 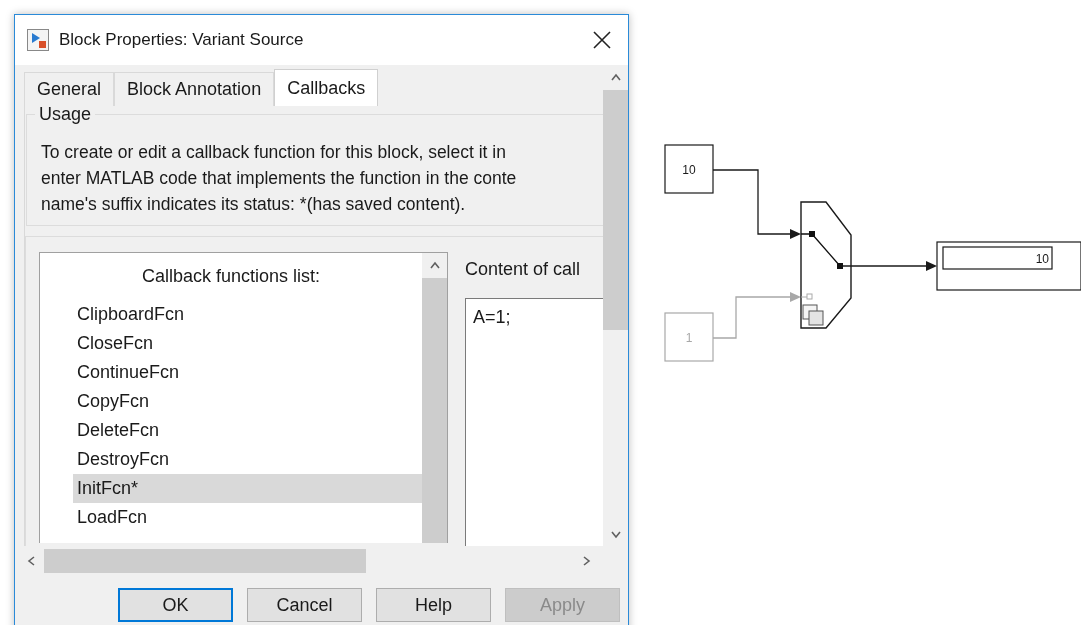 What do you see at coordinates (1008, 266) in the screenshot?
I see `display-block: 10` at bounding box center [1008, 266].